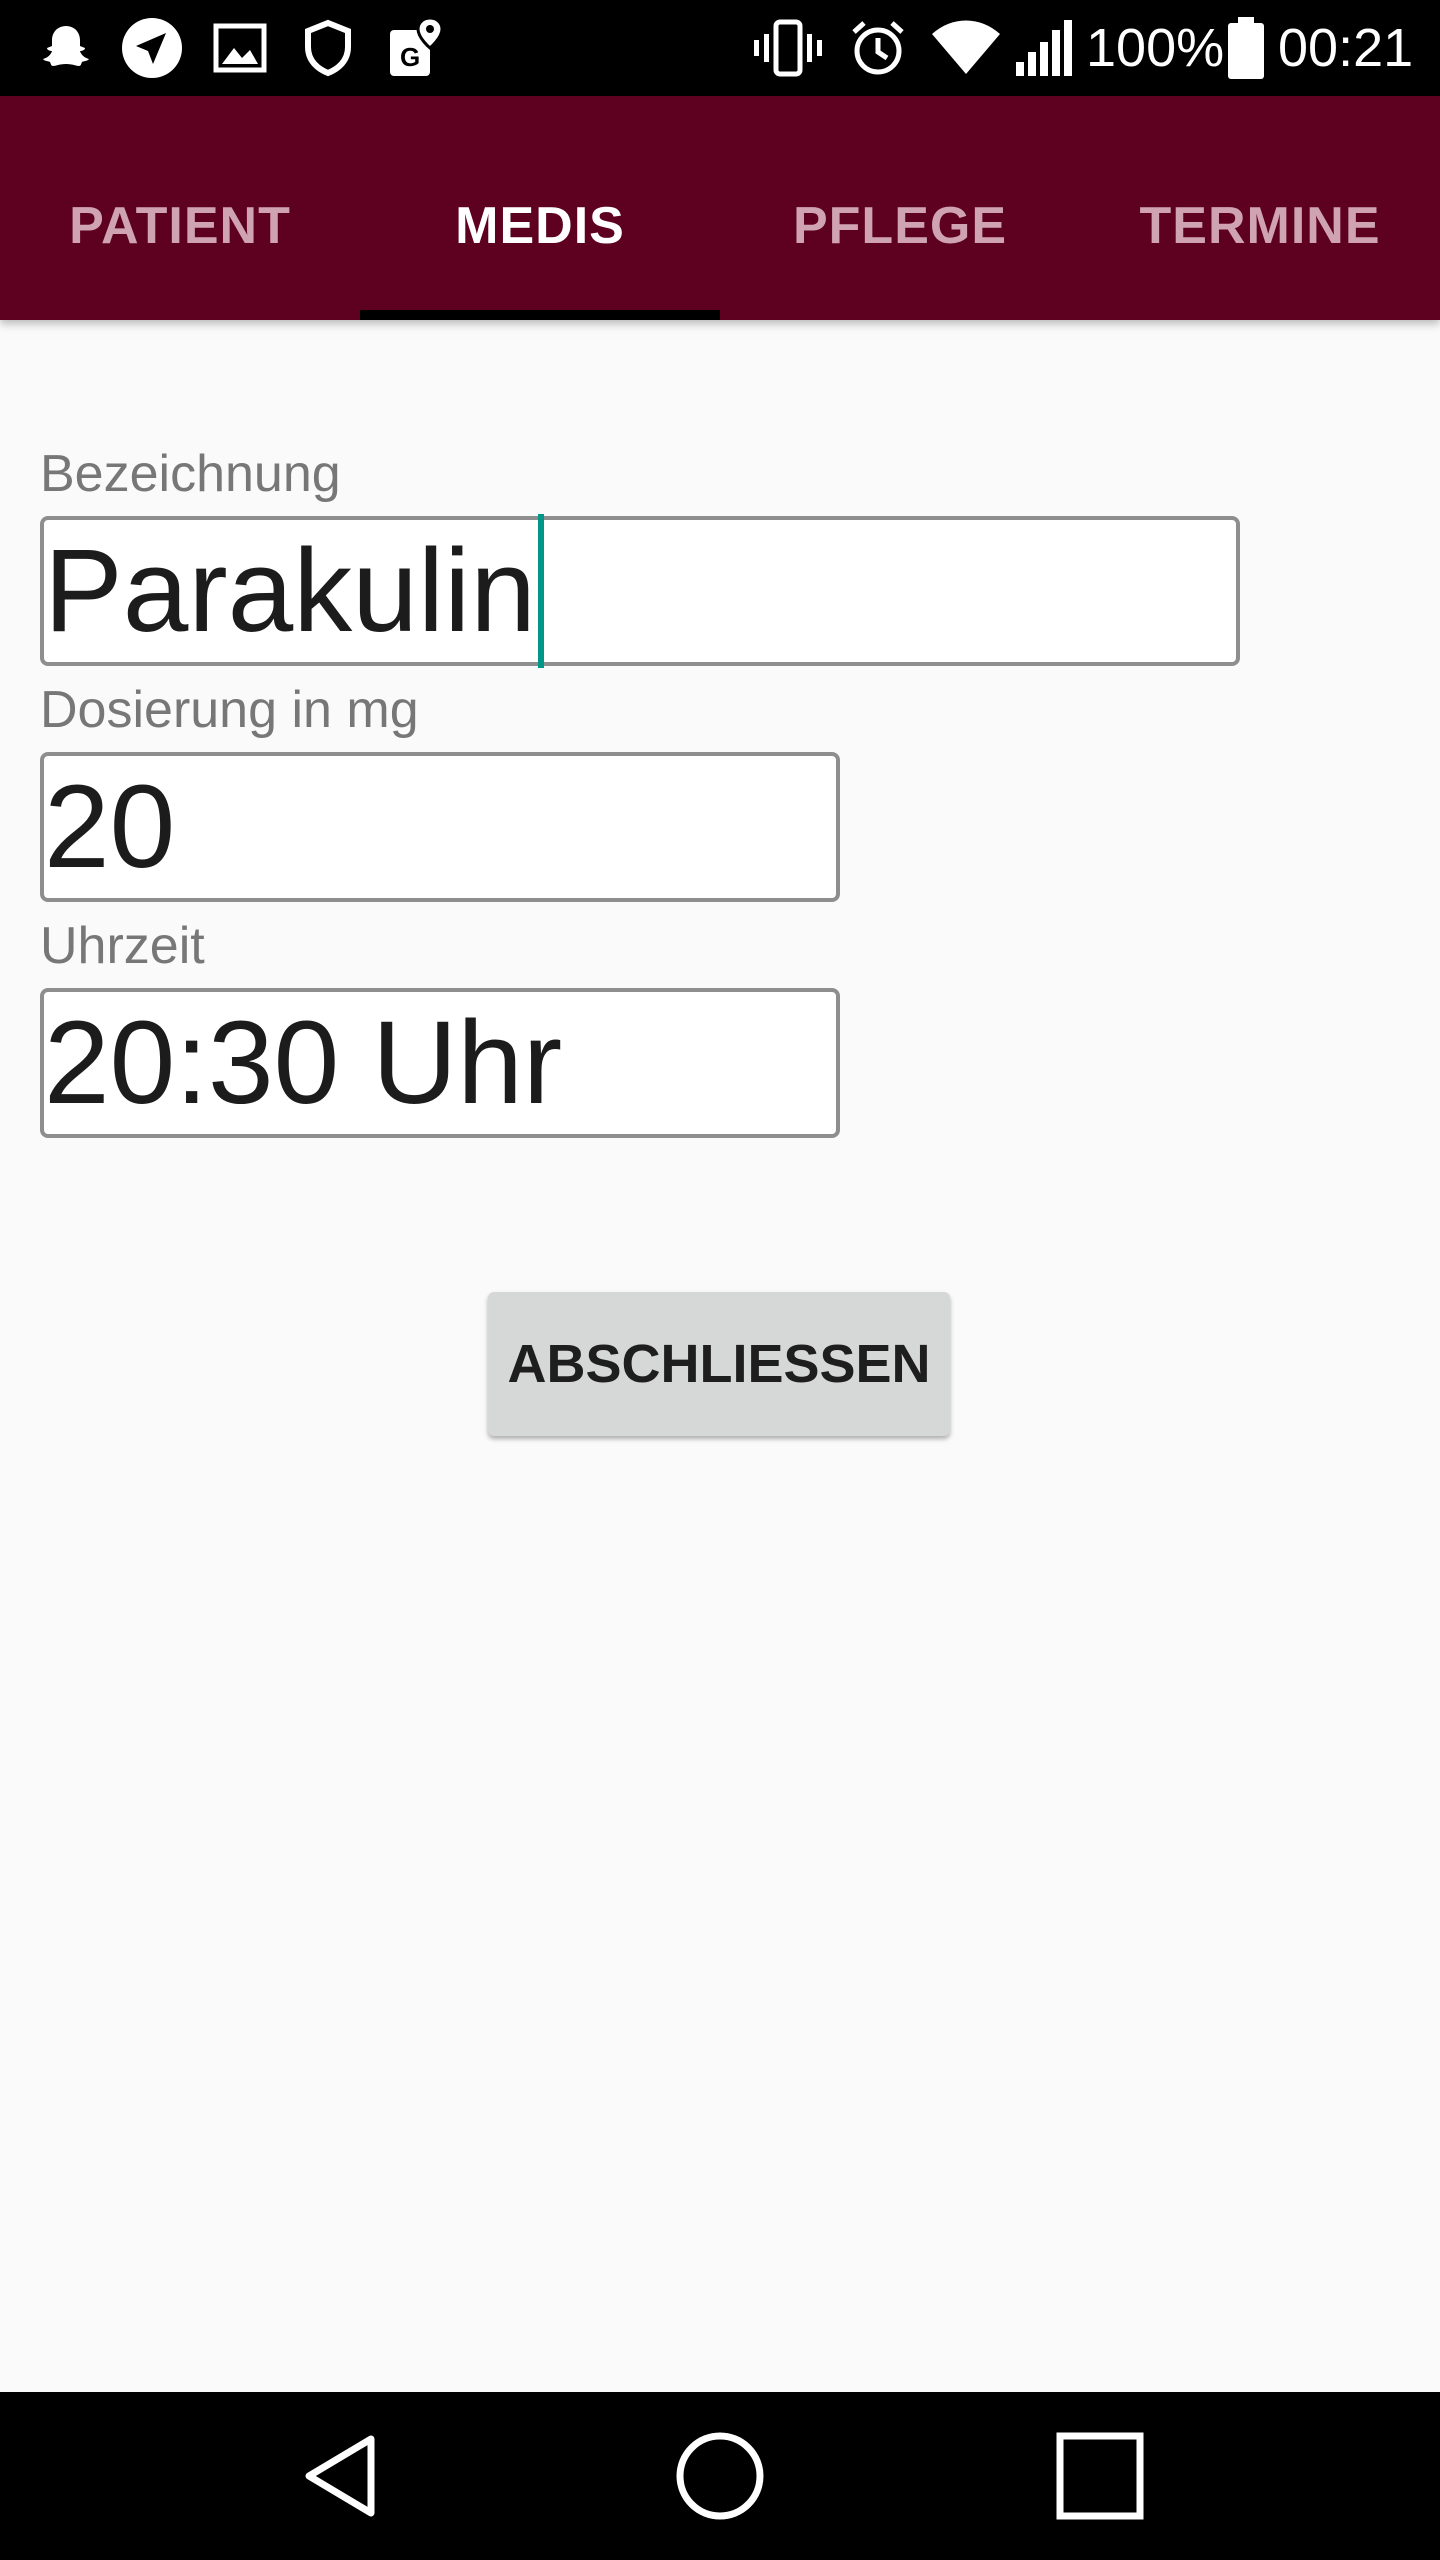 The image size is (1440, 2560). I want to click on svg-text: G, so click(410, 57).